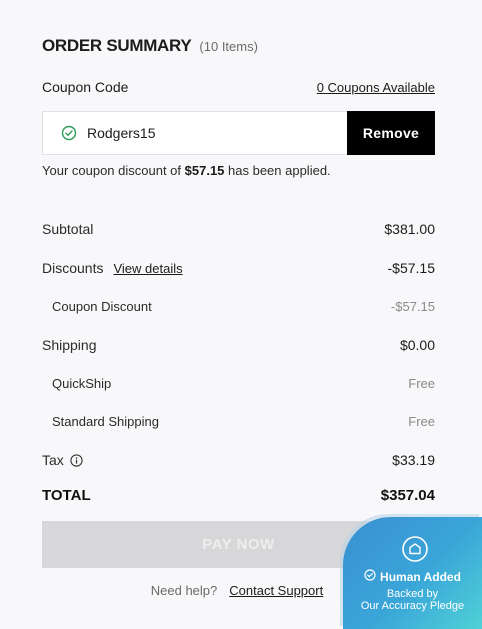 This screenshot has width=482, height=629. Describe the element at coordinates (238, 345) in the screenshot. I see `shipping-row: Shipping $0.00` at that location.